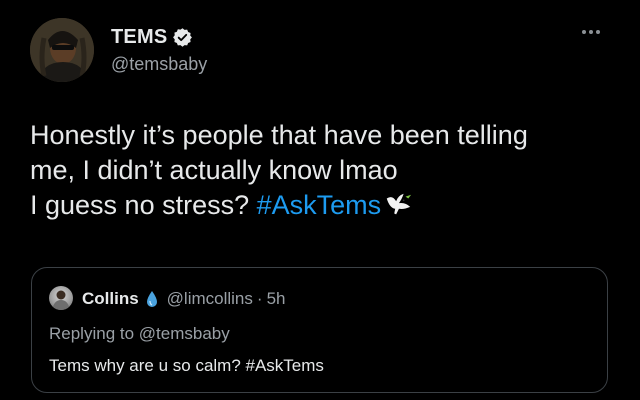 The height and width of the screenshot is (400, 640). I want to click on hashtag-link: #AskTems, so click(319, 205).